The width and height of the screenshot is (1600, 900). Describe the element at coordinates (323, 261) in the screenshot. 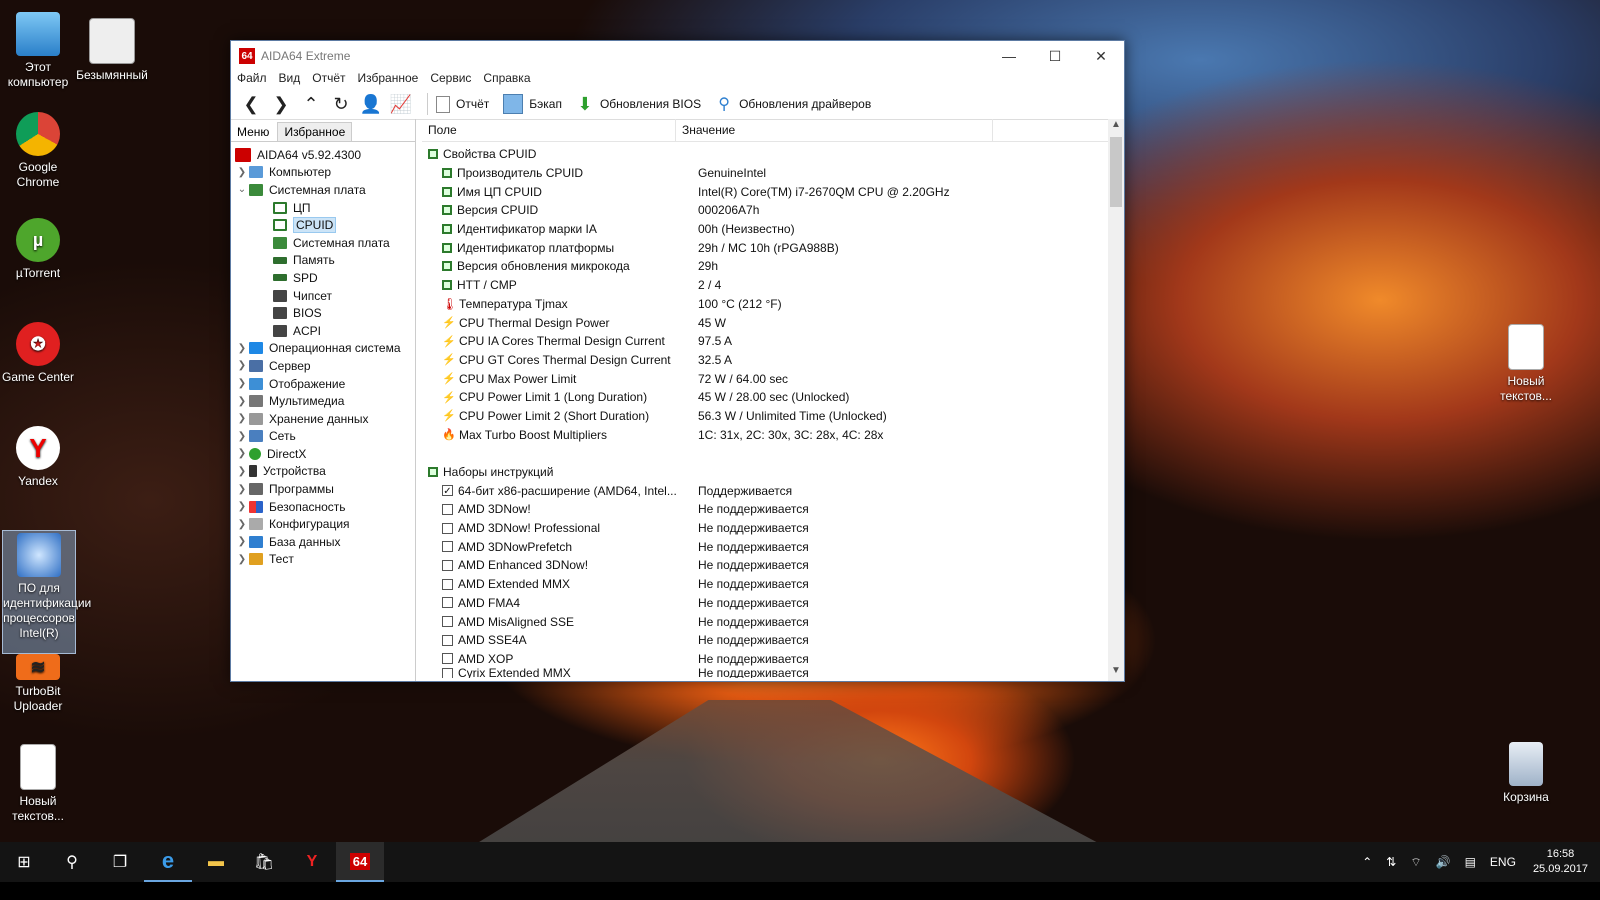

I see `tree-item-memory: Память` at that location.